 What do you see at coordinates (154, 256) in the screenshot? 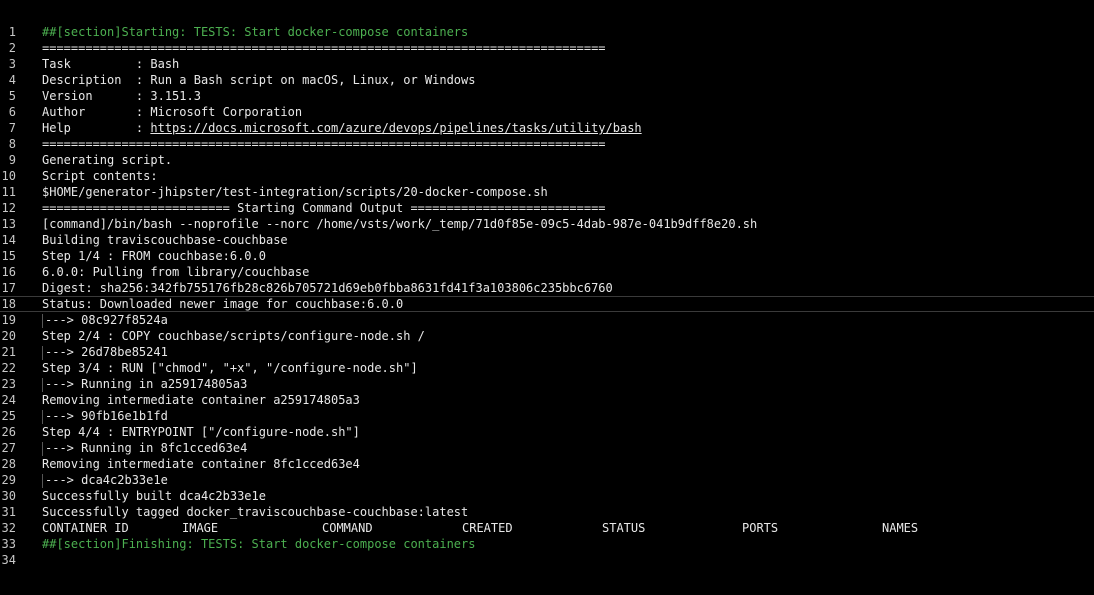
I see `log-line-text: Step 1/4 : FROM couchbase:6.0.0` at bounding box center [154, 256].